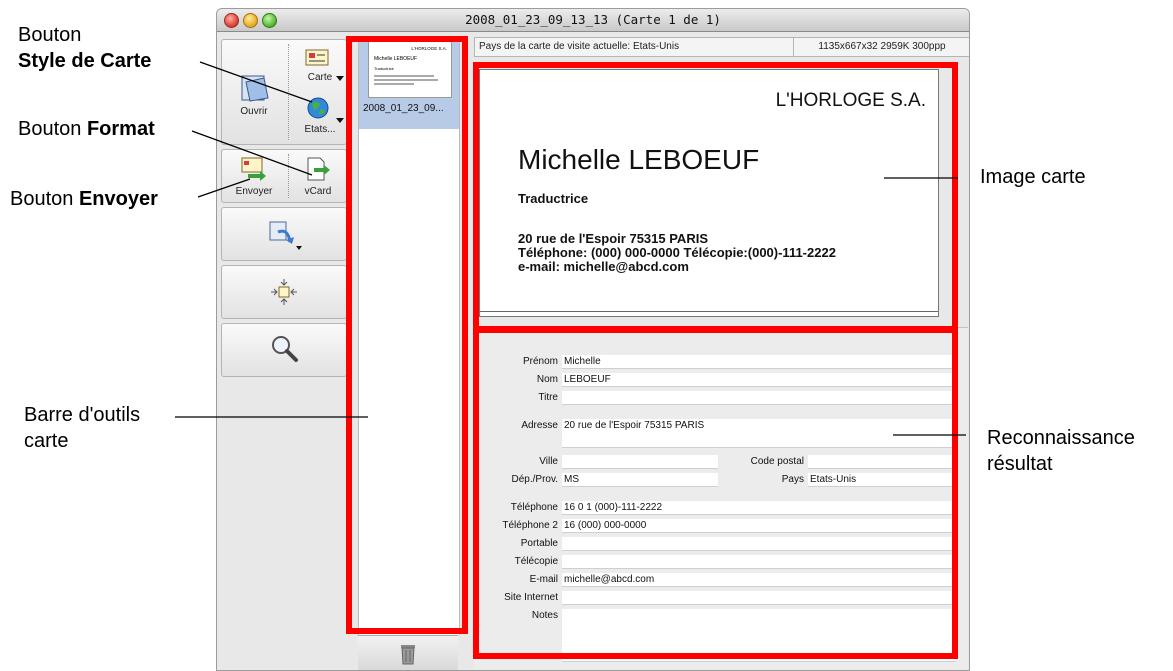 The width and height of the screenshot is (1173, 671). I want to click on annotation-format: Bouton Format, so click(86, 129).